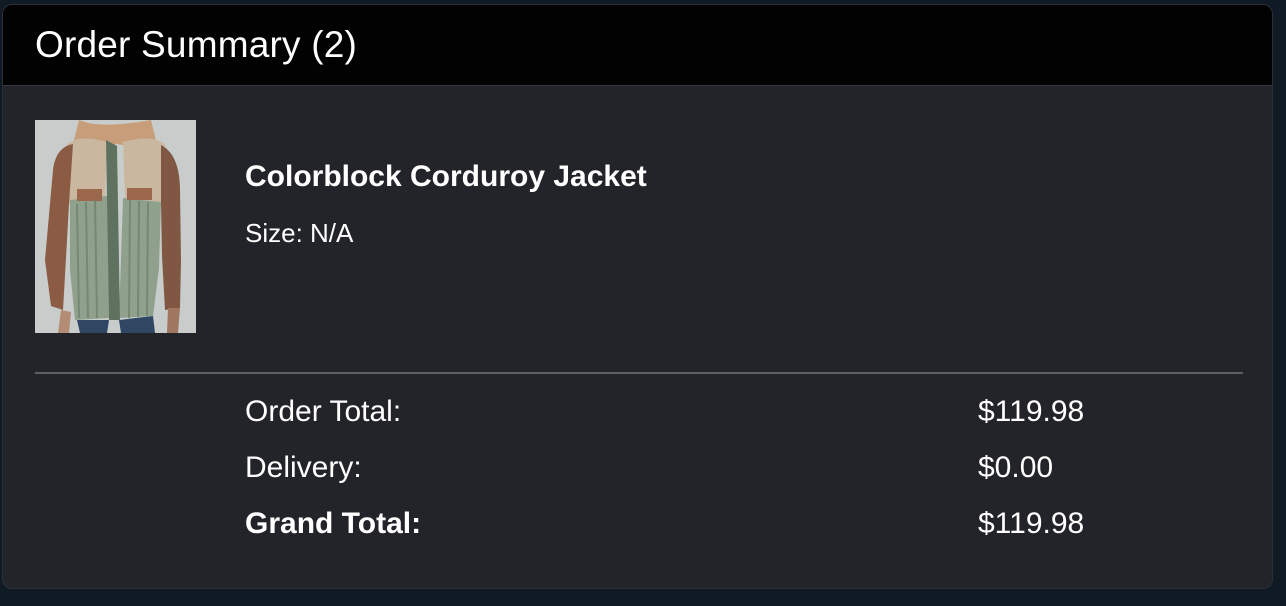  I want to click on product-image, so click(115, 226).